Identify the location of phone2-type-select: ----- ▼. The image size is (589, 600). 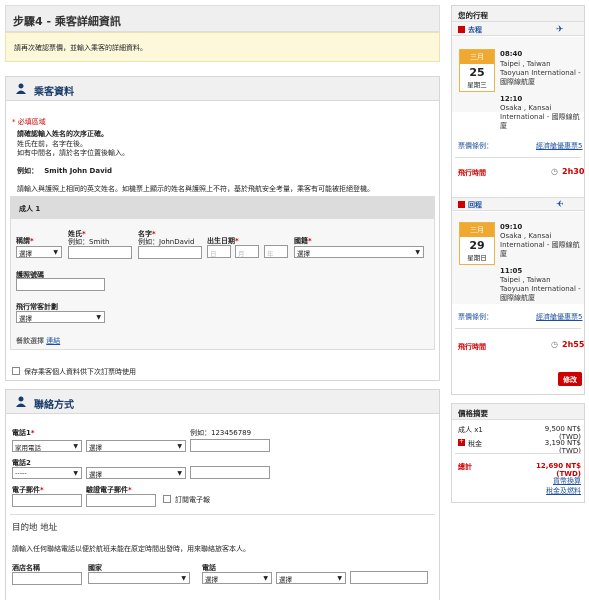
(47, 473).